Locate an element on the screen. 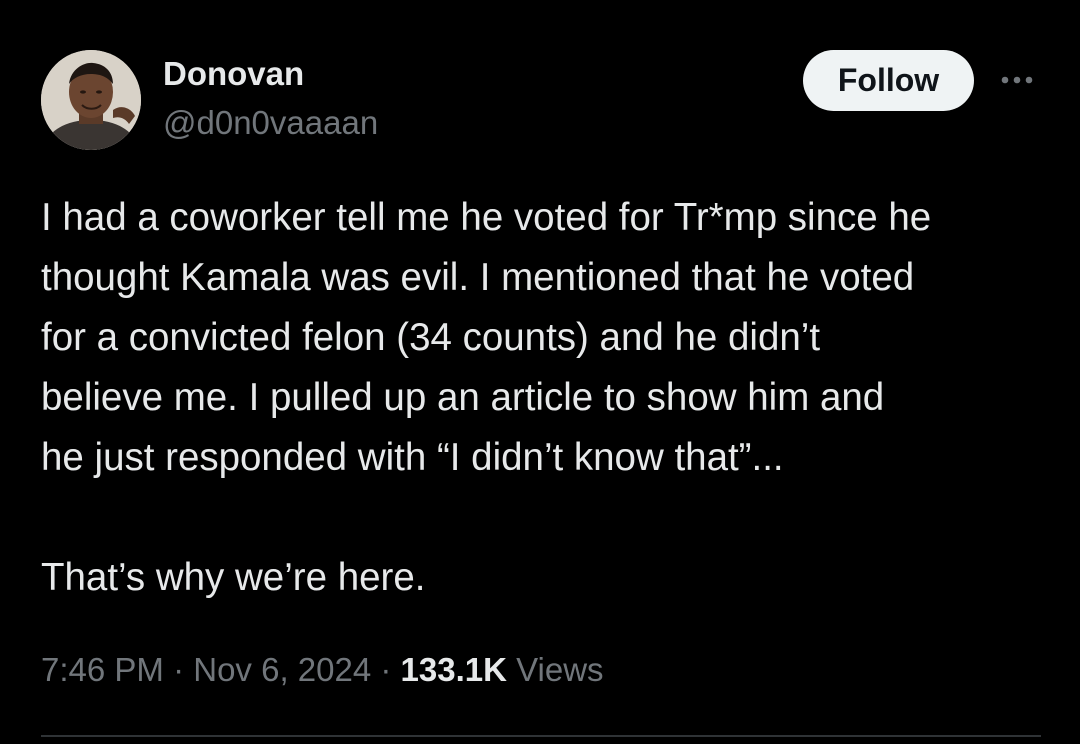  views-label: Views is located at coordinates (560, 669).